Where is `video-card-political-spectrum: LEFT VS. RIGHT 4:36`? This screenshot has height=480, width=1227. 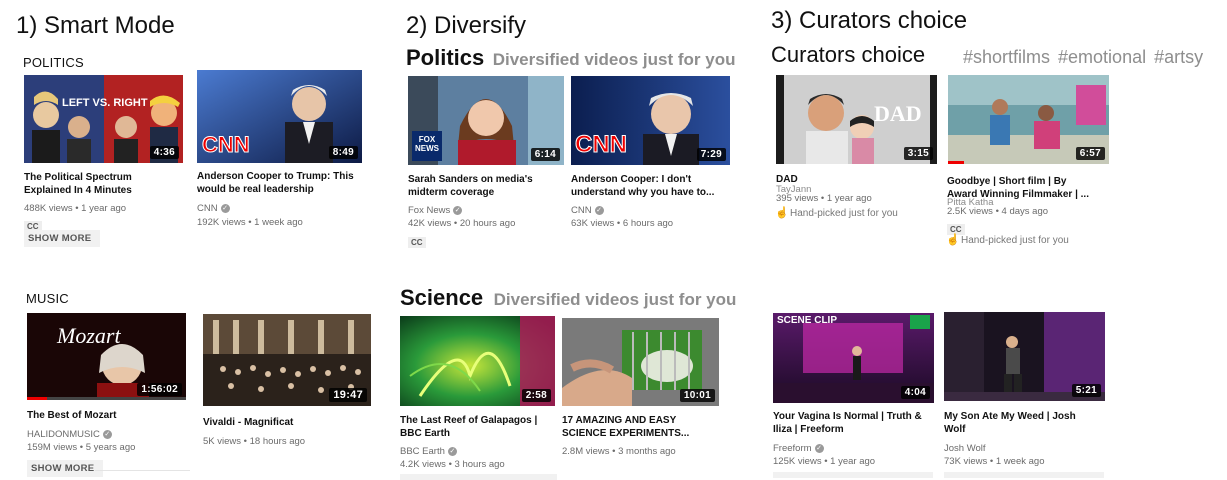
video-card-political-spectrum: LEFT VS. RIGHT 4:36 is located at coordinates (103, 119).